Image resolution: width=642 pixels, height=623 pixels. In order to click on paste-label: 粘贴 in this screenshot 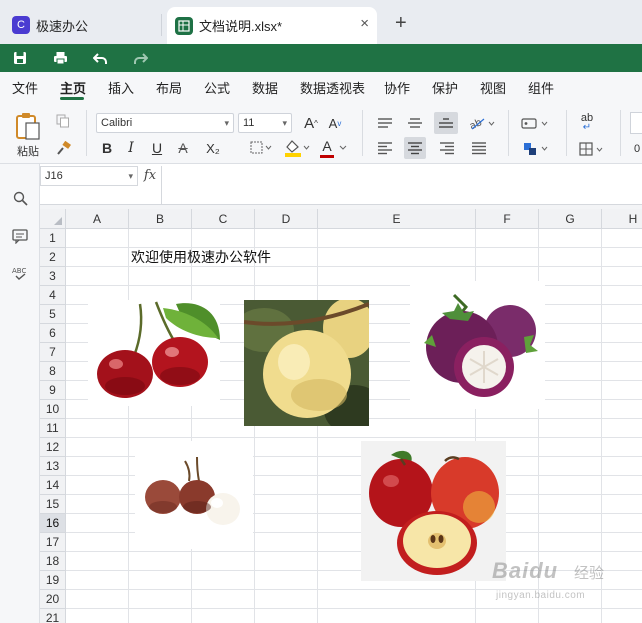, I will do `click(28, 151)`.